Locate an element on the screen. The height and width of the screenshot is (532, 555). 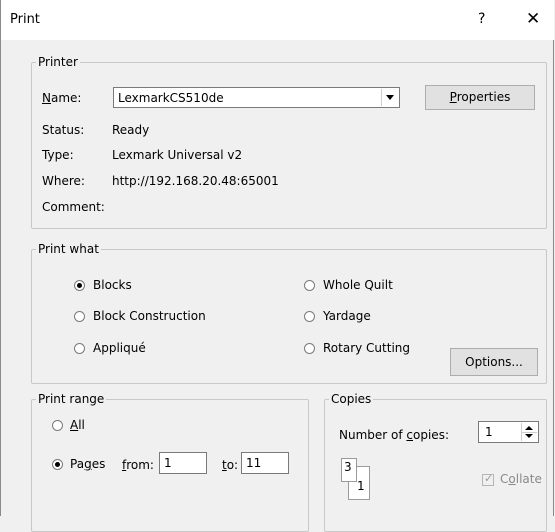
status-label: Status: is located at coordinates (63, 130).